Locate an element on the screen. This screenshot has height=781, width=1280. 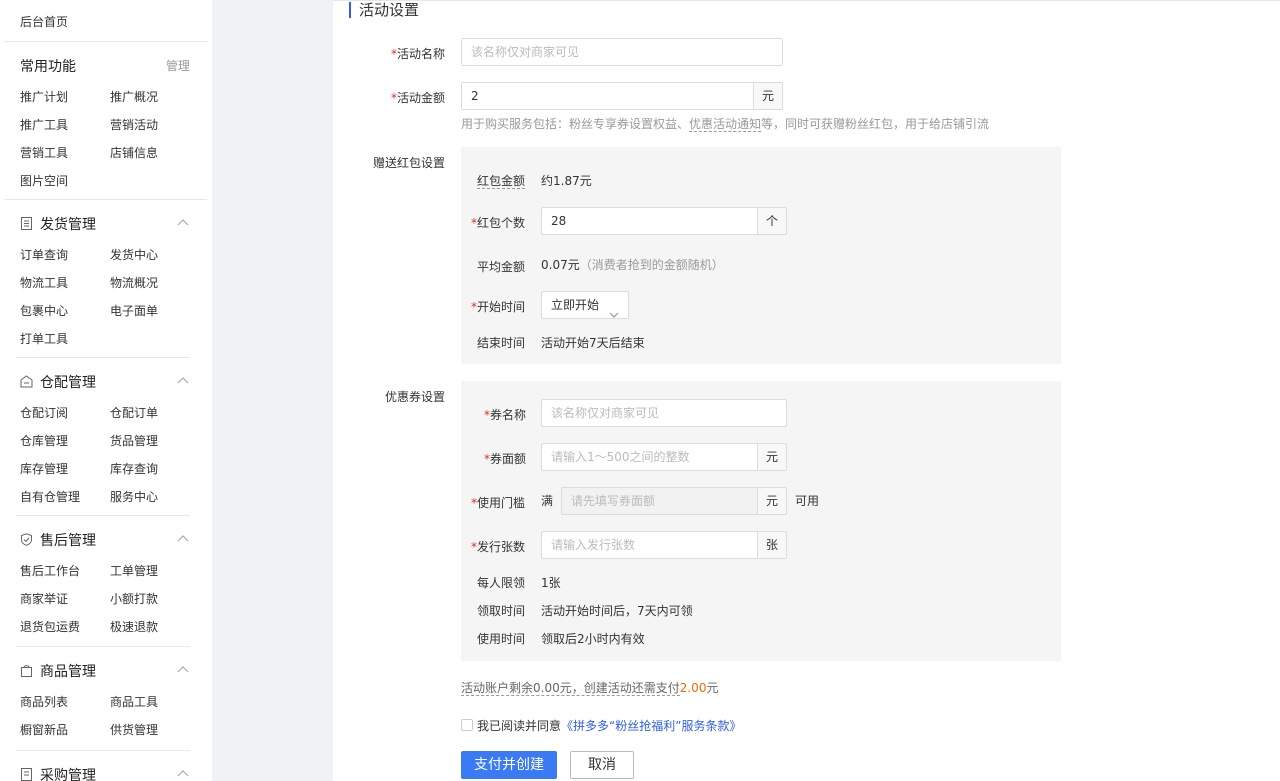
threshold-suffix: 可用 is located at coordinates (807, 501).